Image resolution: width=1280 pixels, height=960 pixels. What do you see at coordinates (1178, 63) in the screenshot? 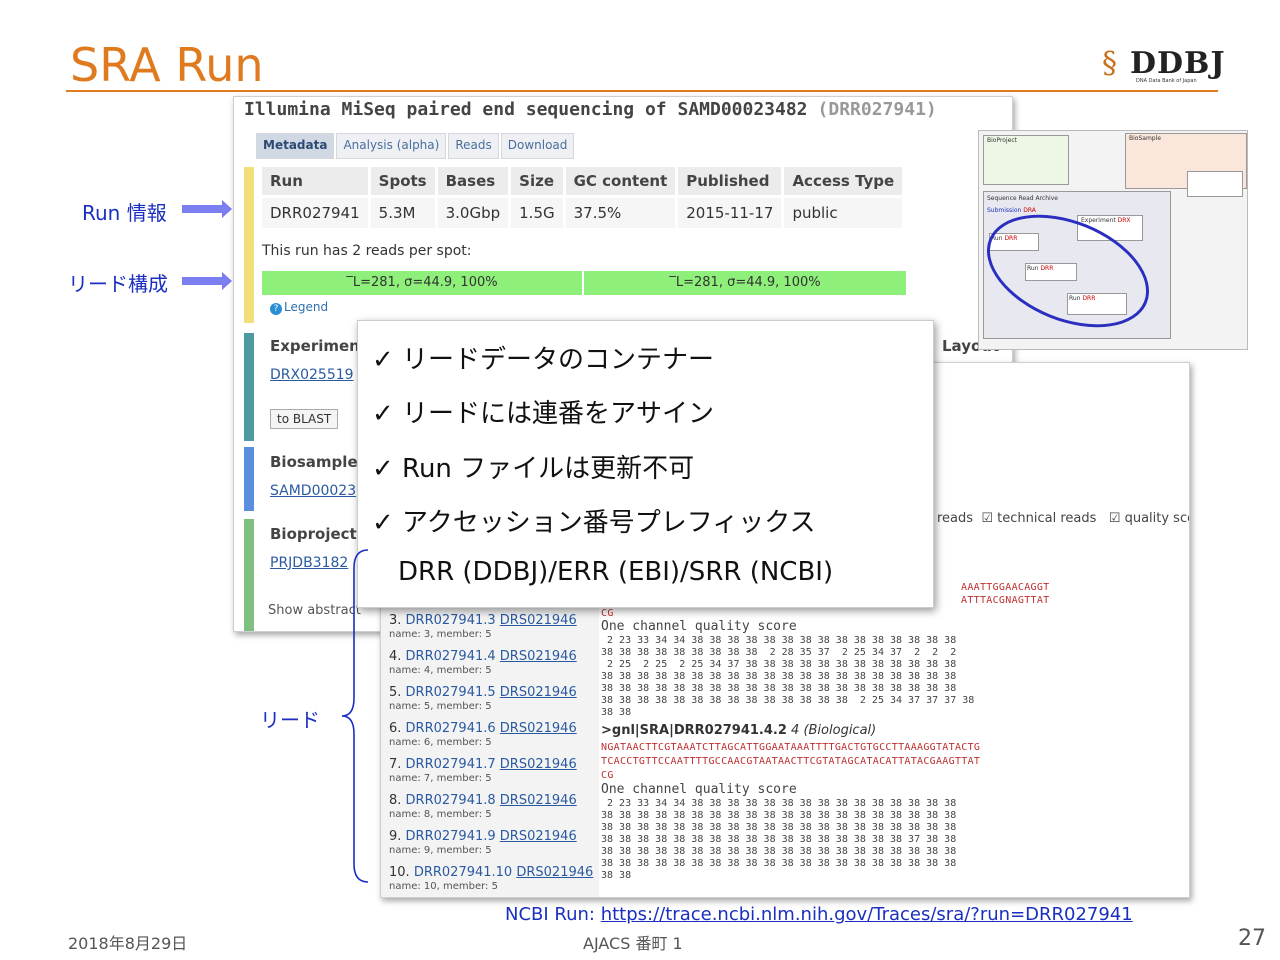
I see `logo-wordmark: DDBJ` at bounding box center [1178, 63].